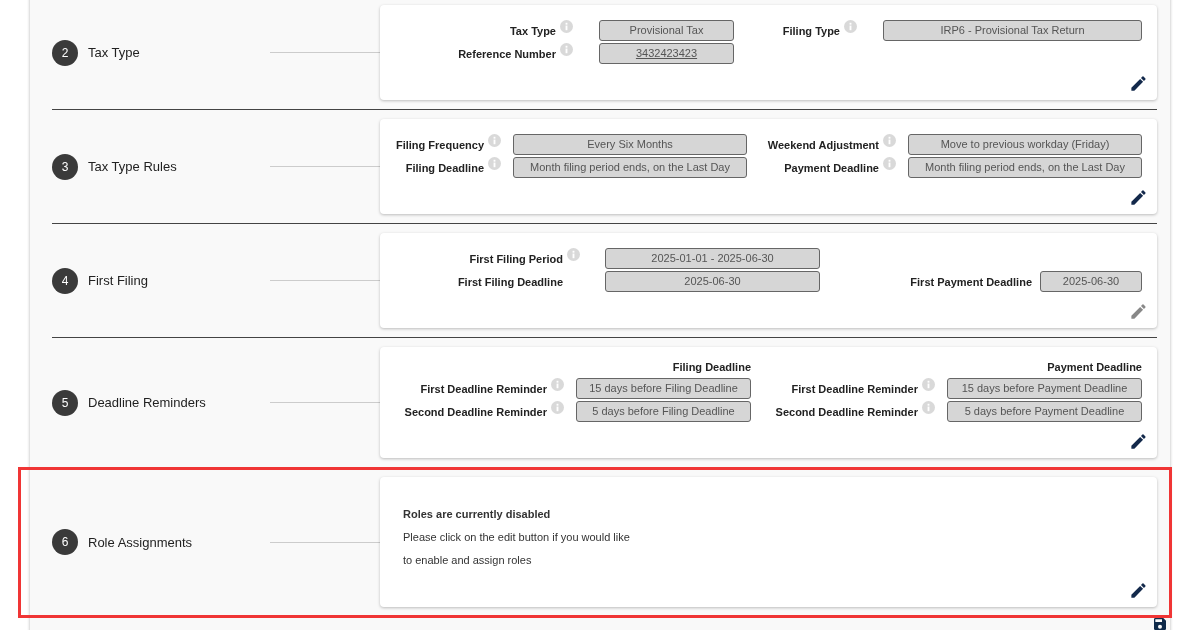 This screenshot has width=1200, height=630. I want to click on step-number: 3, so click(65, 166).